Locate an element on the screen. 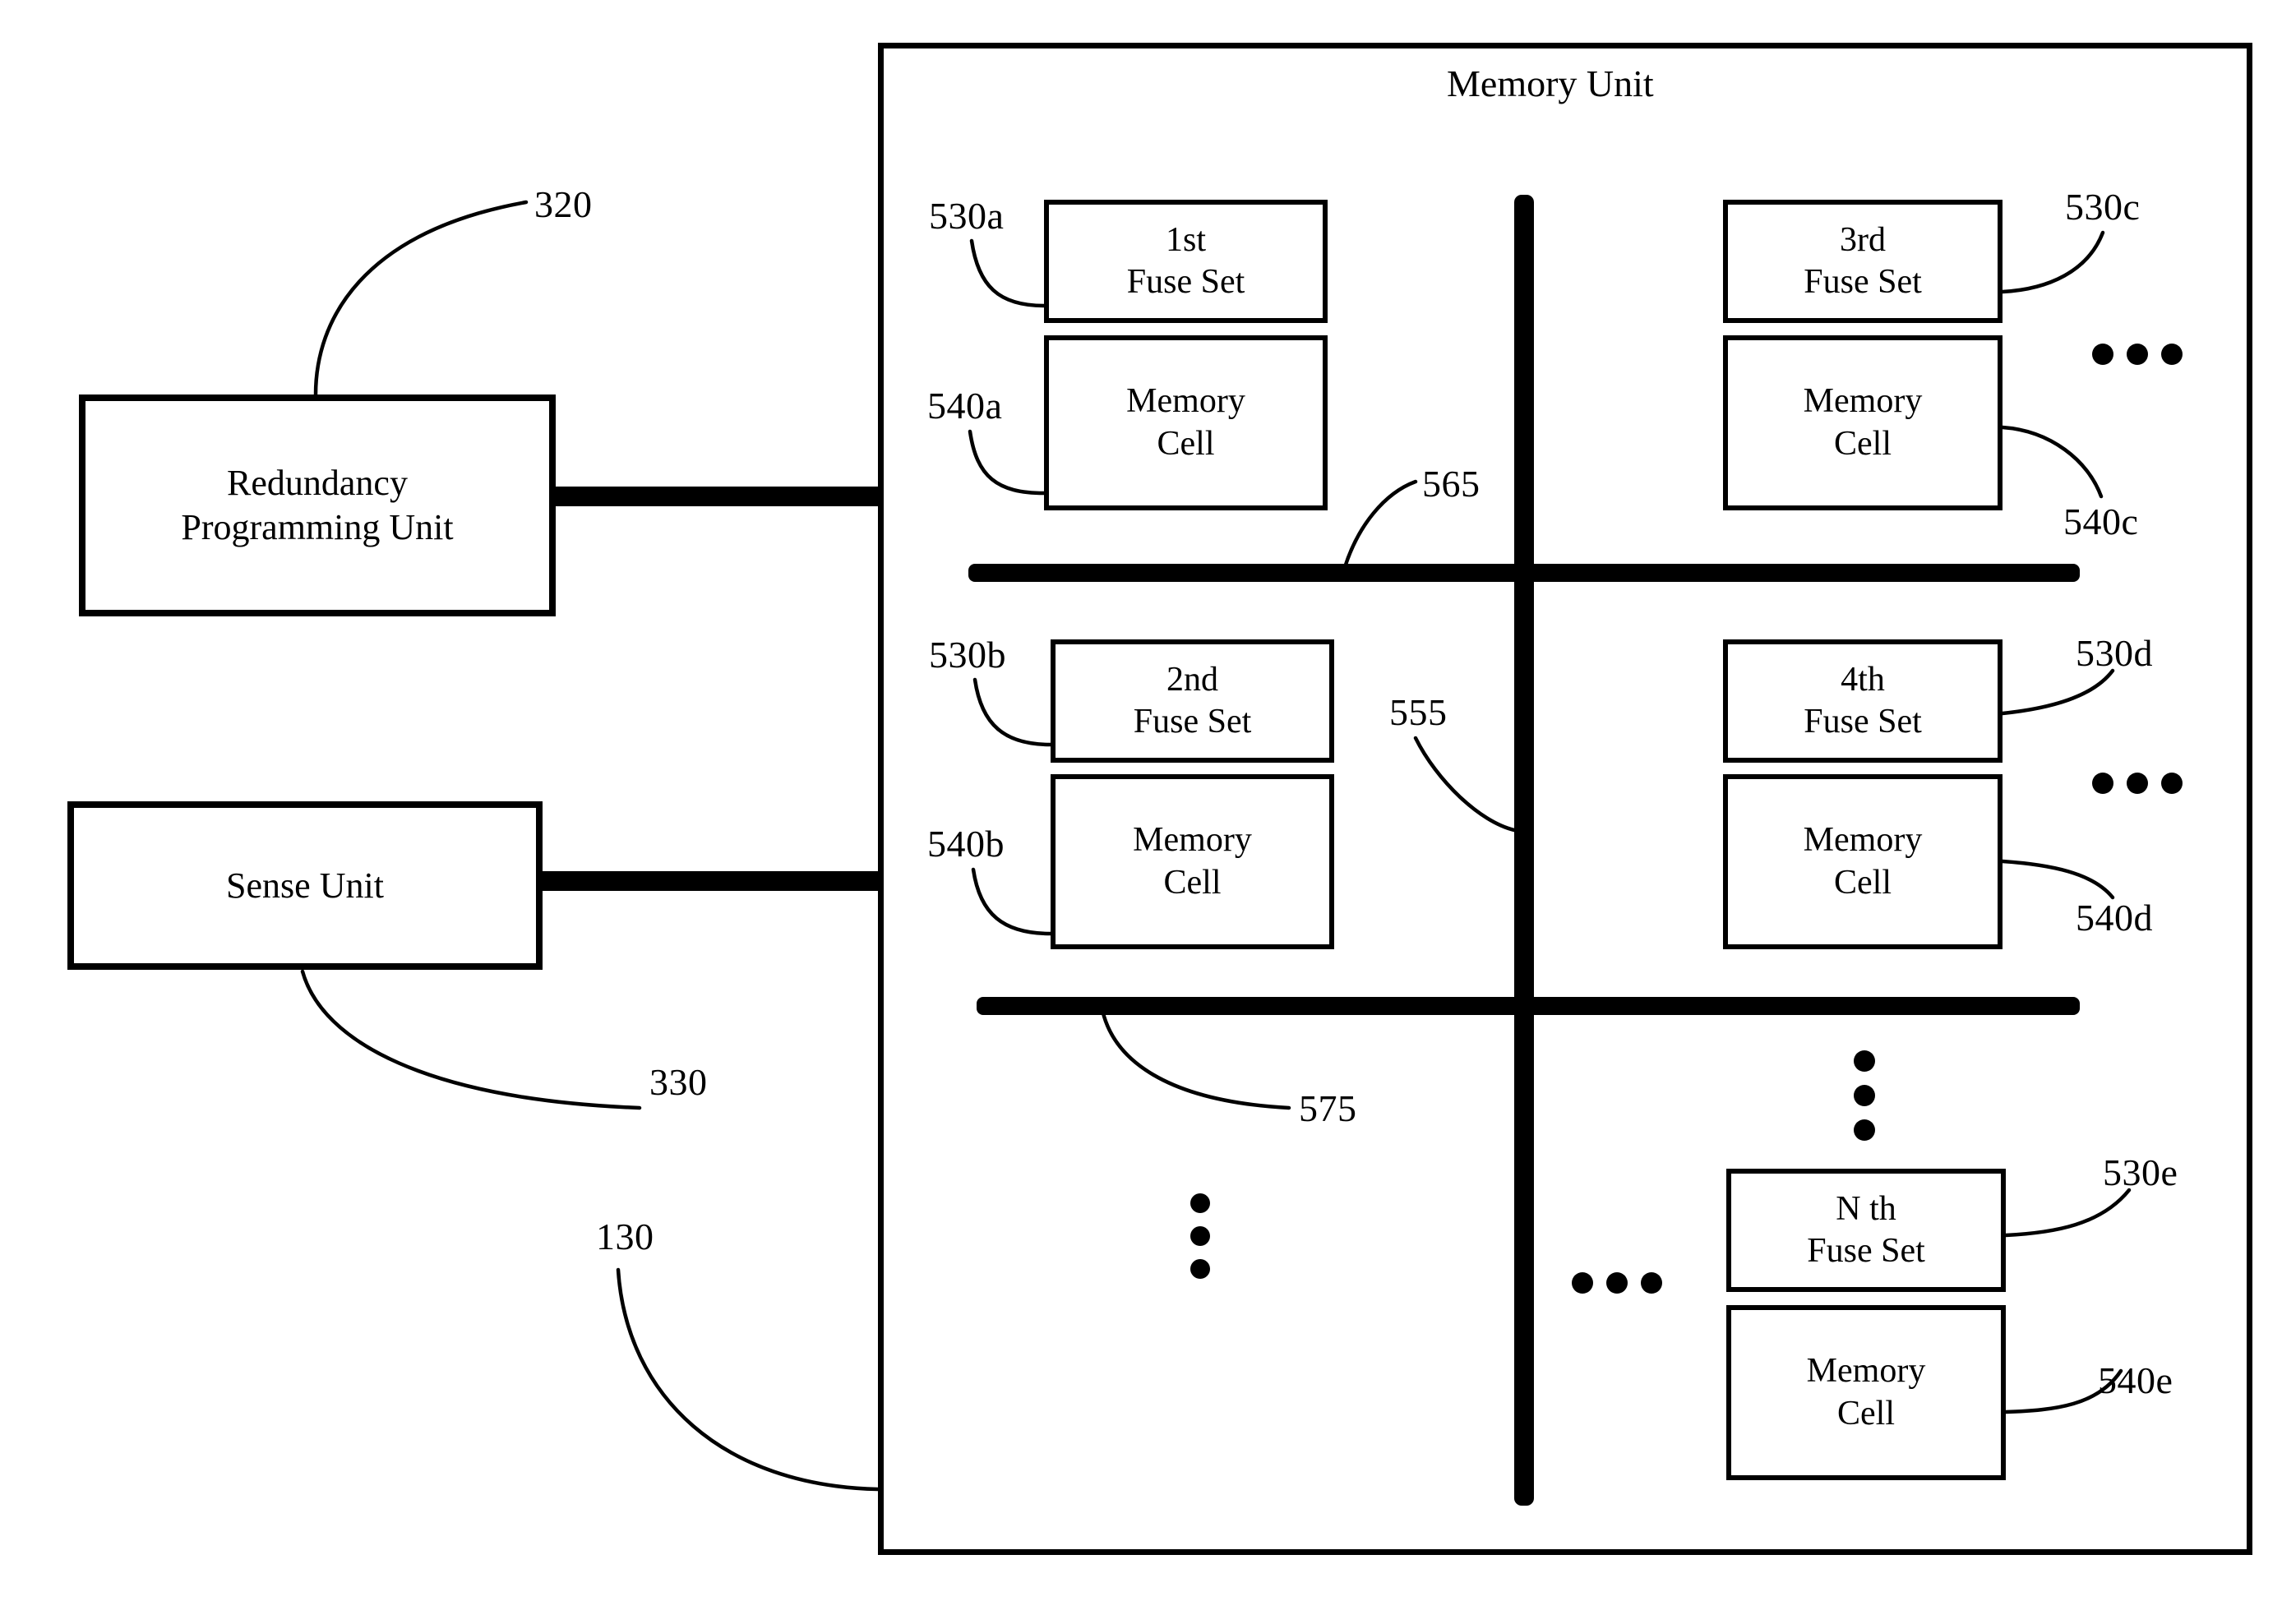 The height and width of the screenshot is (1624, 2282). ellipsis-dots-bottom-left-of-nth is located at coordinates (1617, 1283).